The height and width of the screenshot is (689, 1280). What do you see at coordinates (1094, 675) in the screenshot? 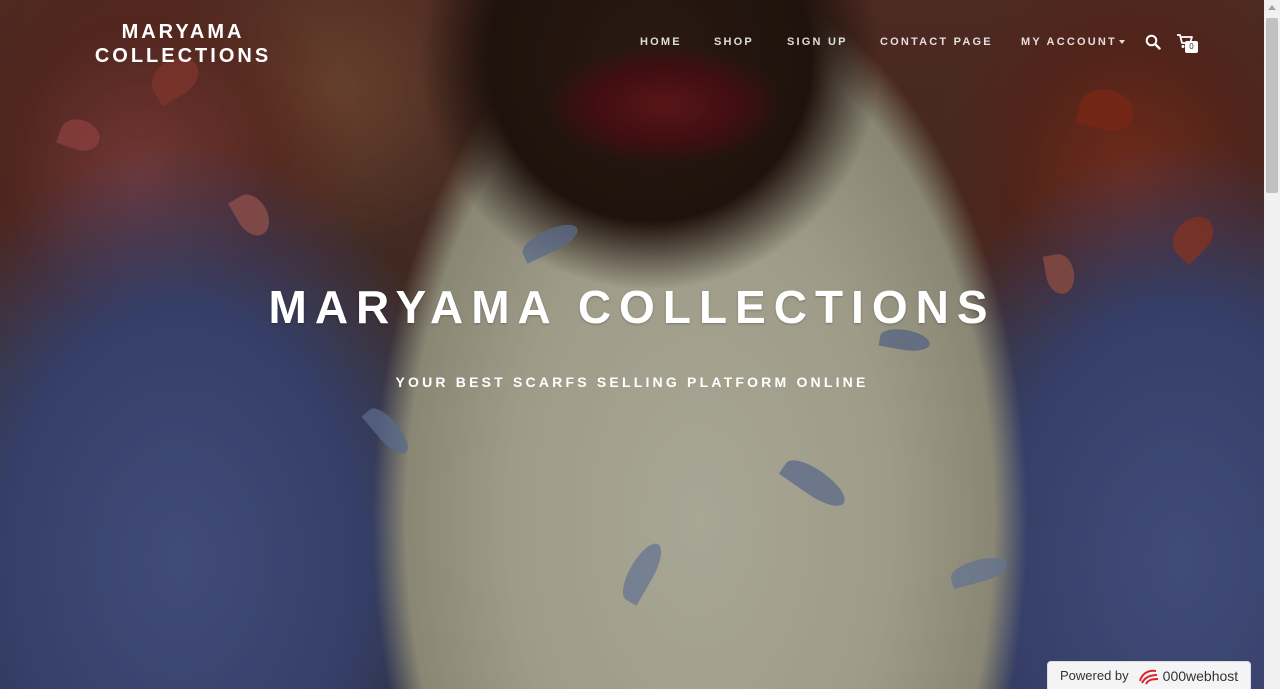
I see `powered-by-label: Powered by` at bounding box center [1094, 675].